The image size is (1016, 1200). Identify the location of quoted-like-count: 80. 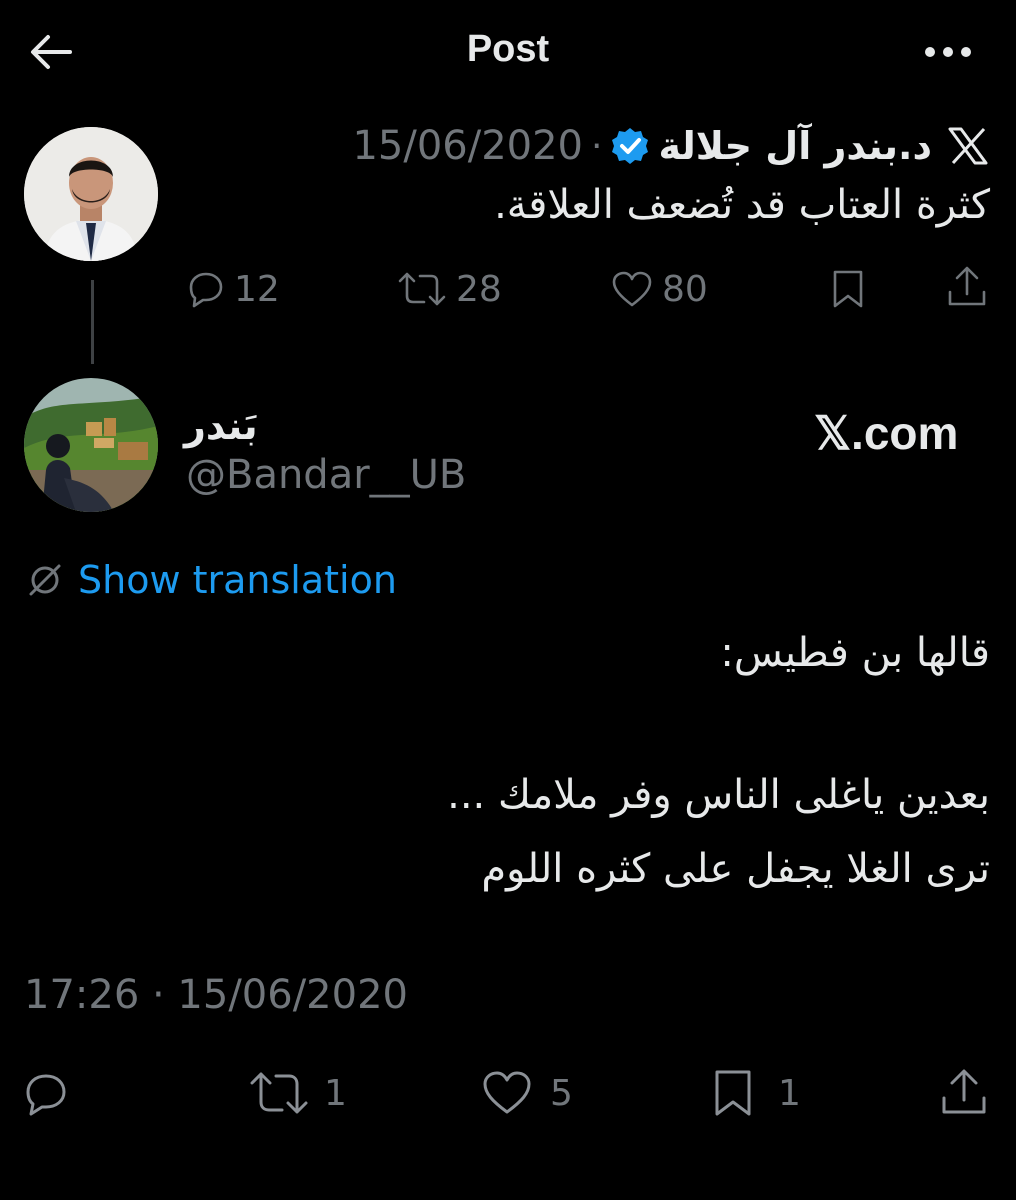
(685, 289).